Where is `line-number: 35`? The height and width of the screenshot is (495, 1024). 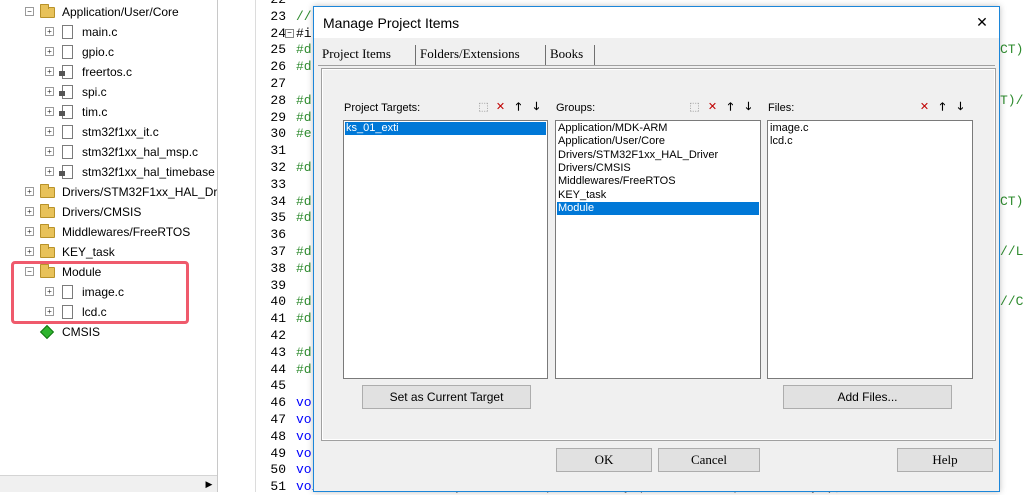 line-number: 35 is located at coordinates (278, 218).